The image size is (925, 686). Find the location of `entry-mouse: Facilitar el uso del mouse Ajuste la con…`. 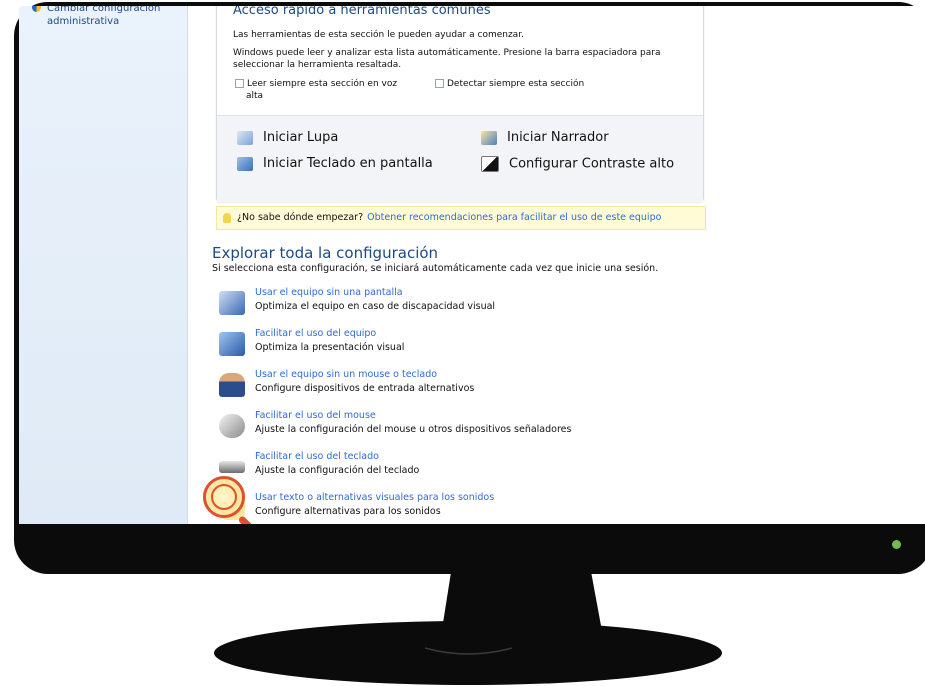

entry-mouse: Facilitar el uso del mouse Ajuste la con… is located at coordinates (429, 430).